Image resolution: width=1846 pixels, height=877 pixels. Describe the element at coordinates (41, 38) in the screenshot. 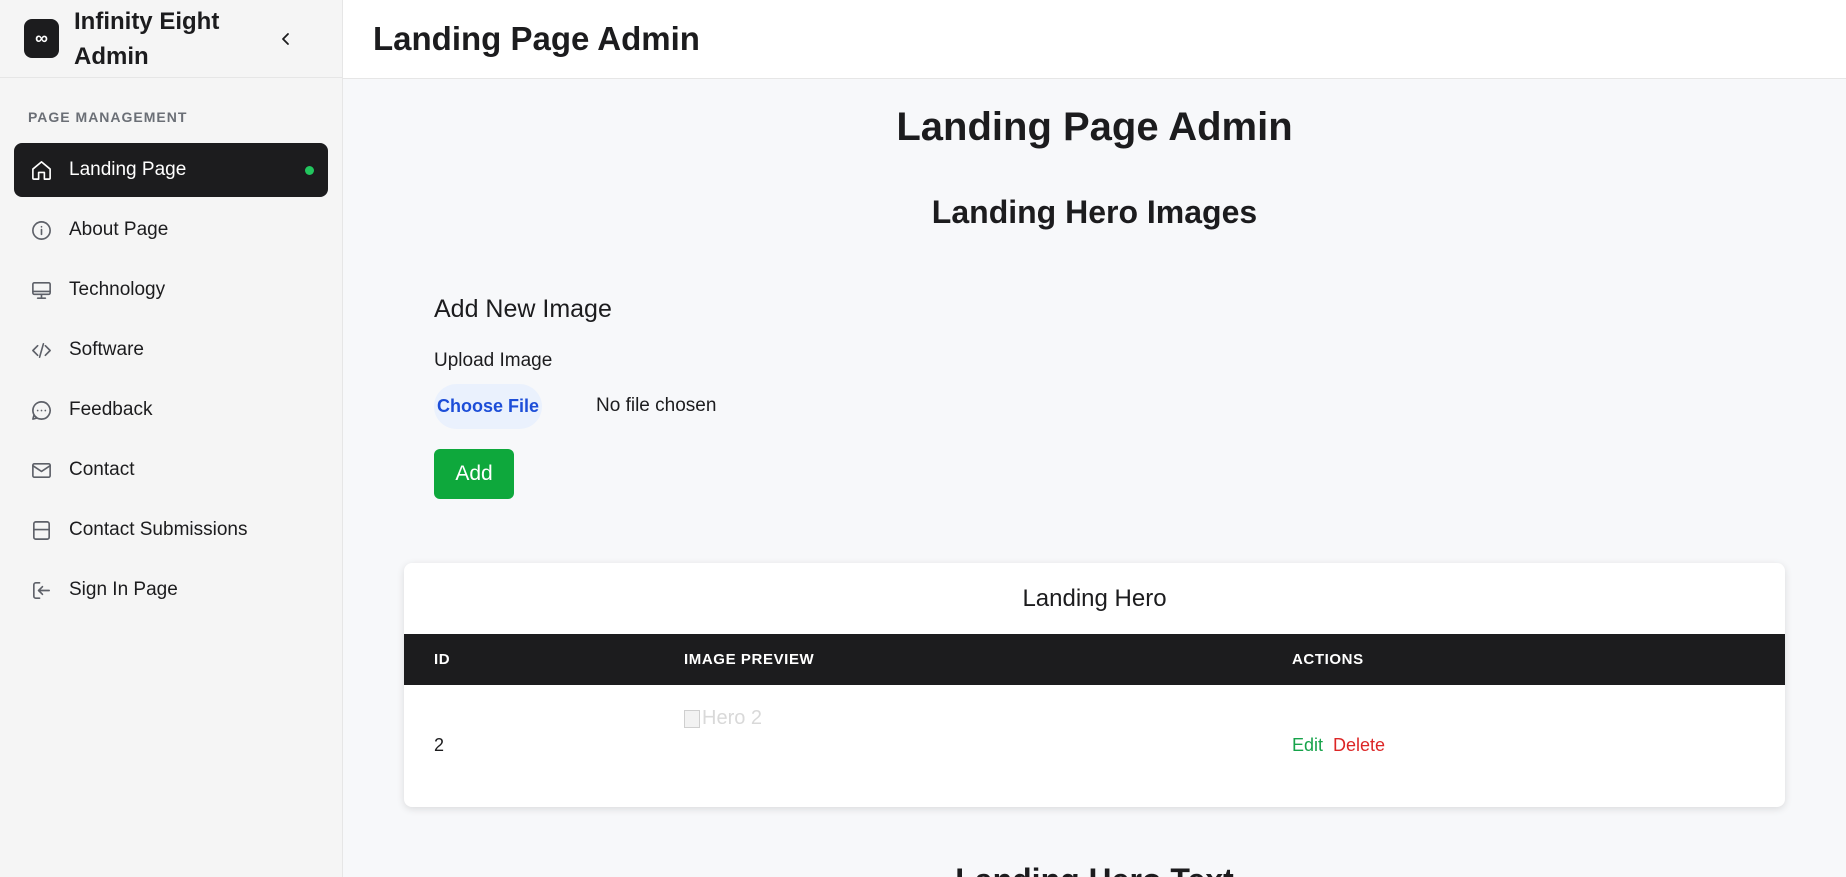

I see `brand-logo: ∞` at that location.